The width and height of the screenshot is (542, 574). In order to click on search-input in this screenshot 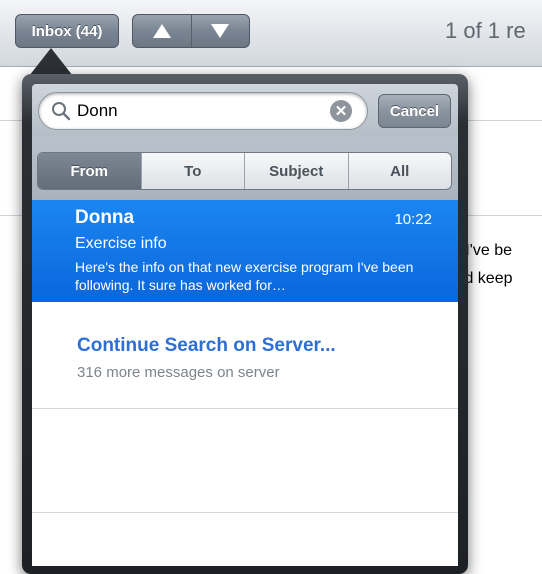, I will do `click(197, 111)`.